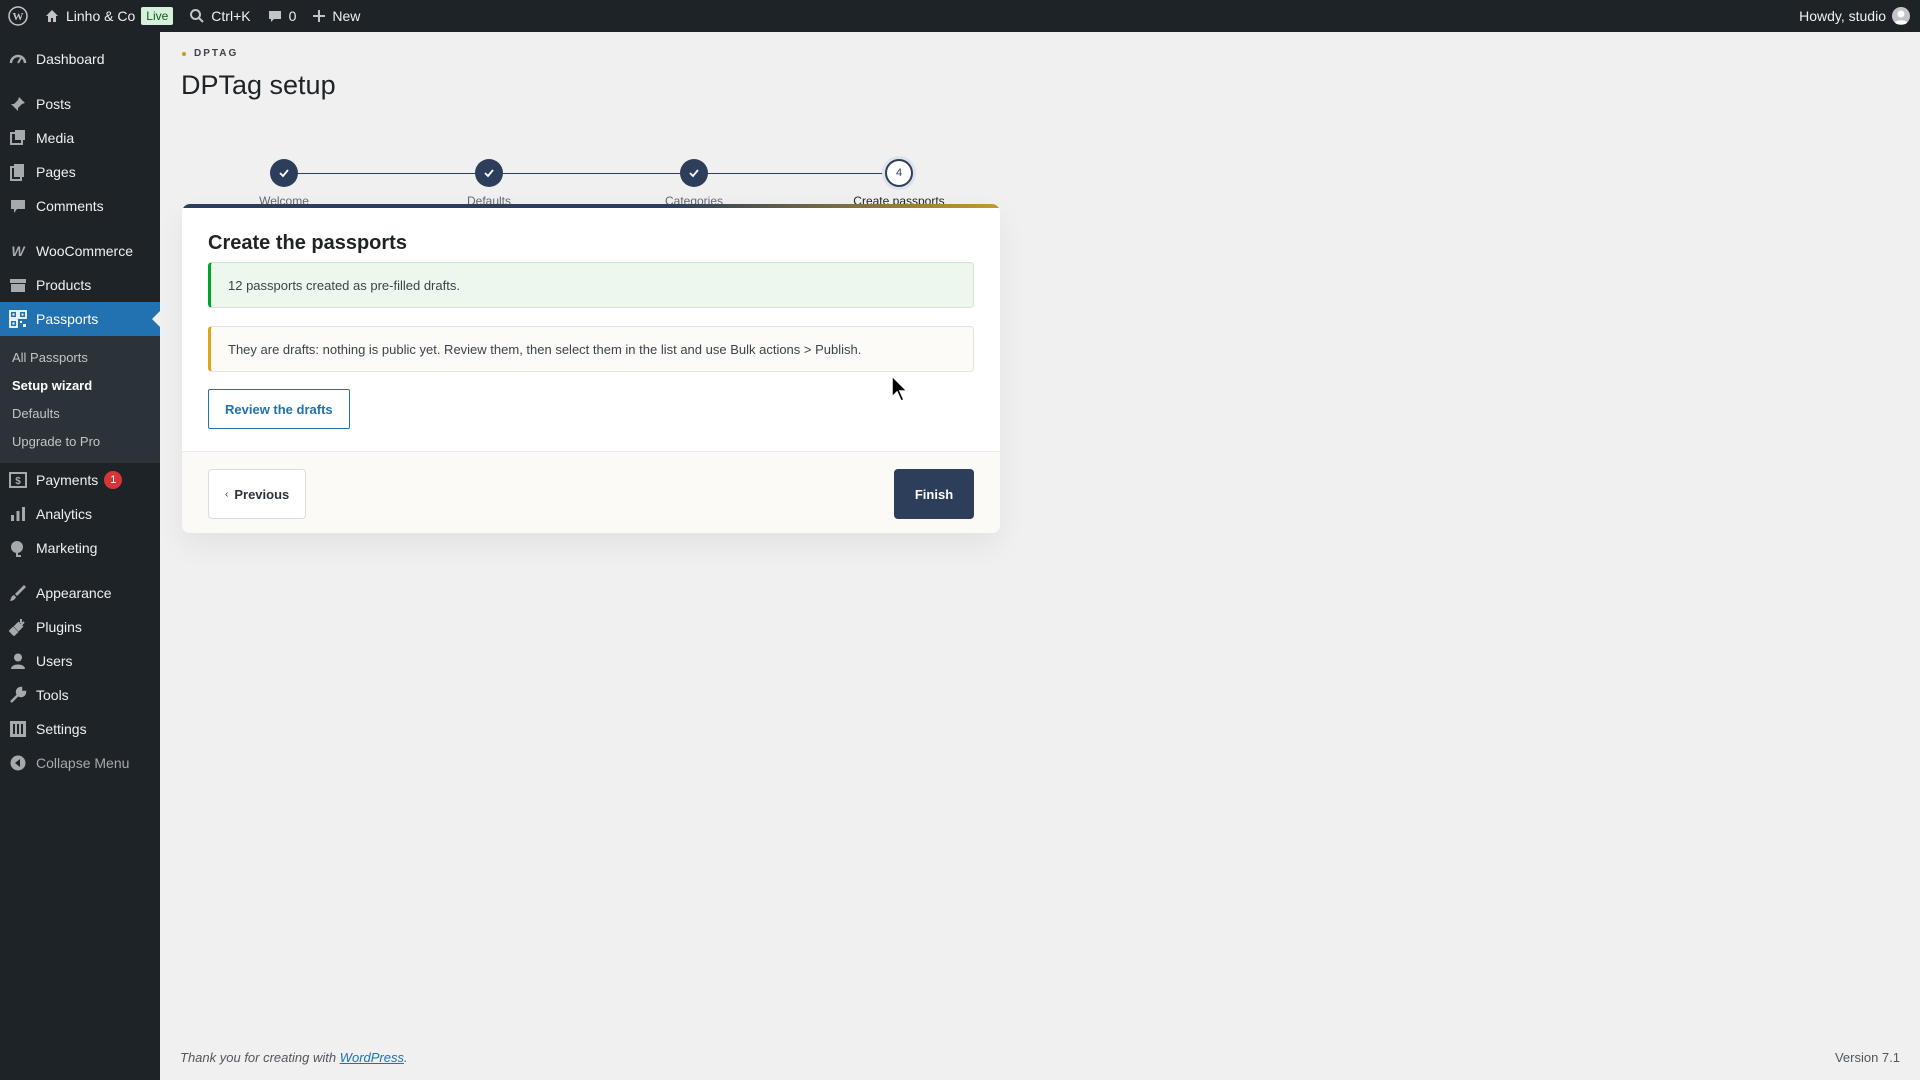 Image resolution: width=1920 pixels, height=1080 pixels. I want to click on step-welcome: Welcome, so click(284, 183).